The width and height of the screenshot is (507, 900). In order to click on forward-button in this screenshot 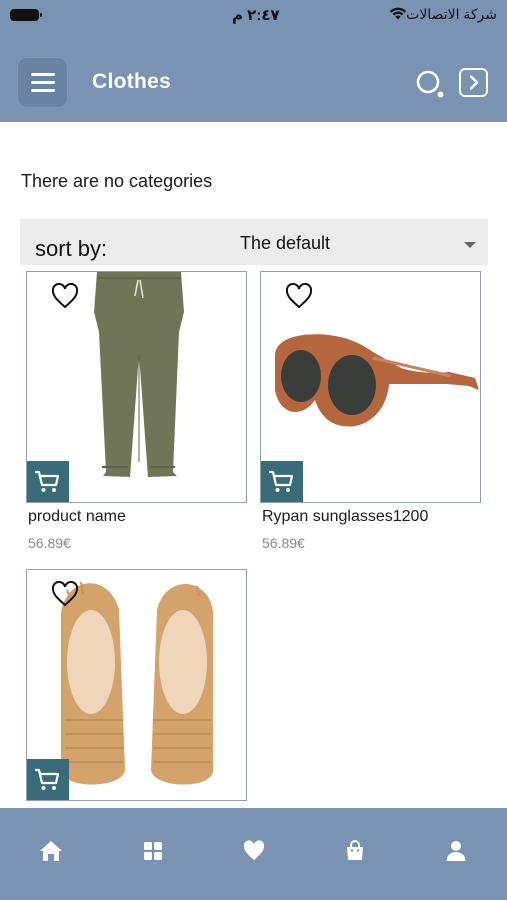, I will do `click(473, 82)`.